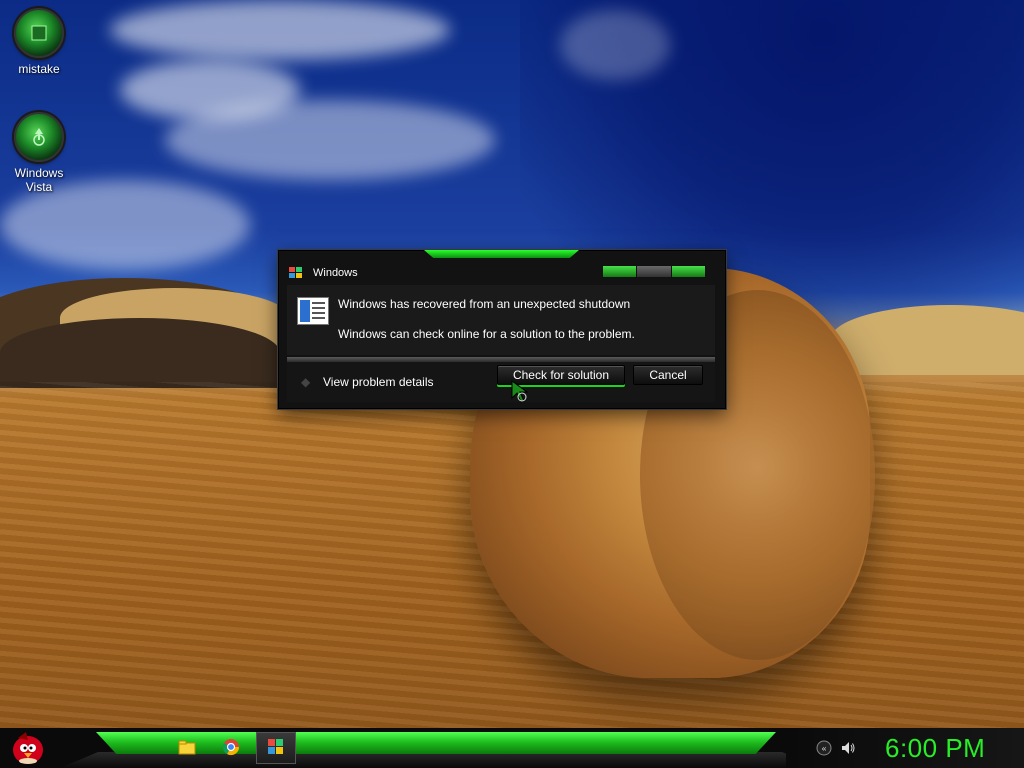 The image size is (1024, 768). What do you see at coordinates (848, 748) in the screenshot?
I see `volume-icon` at bounding box center [848, 748].